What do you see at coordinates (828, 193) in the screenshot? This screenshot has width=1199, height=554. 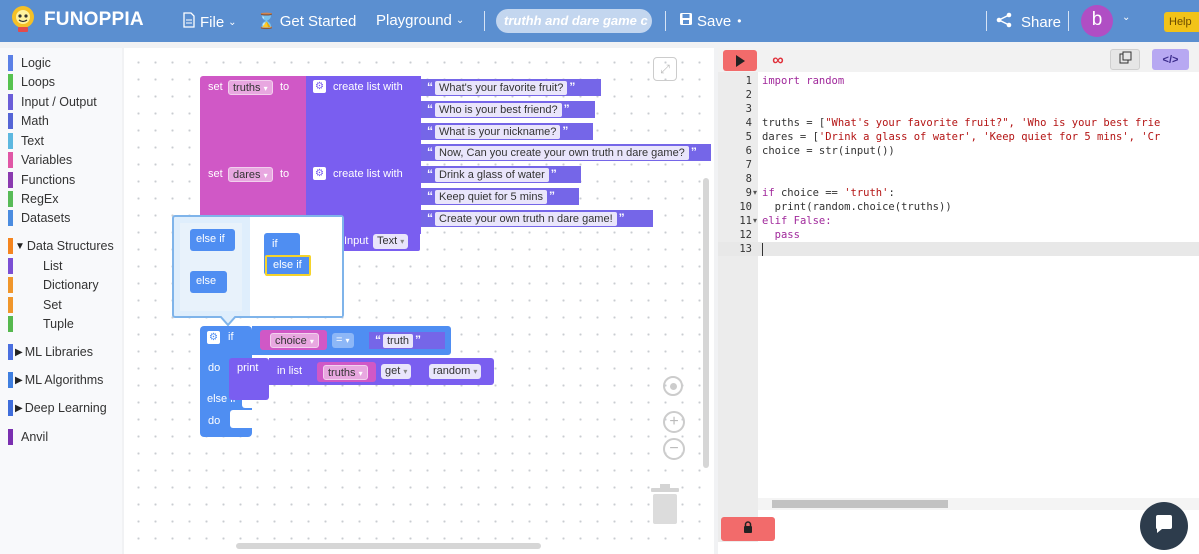 I see `code-line: if choice == 'truth':` at bounding box center [828, 193].